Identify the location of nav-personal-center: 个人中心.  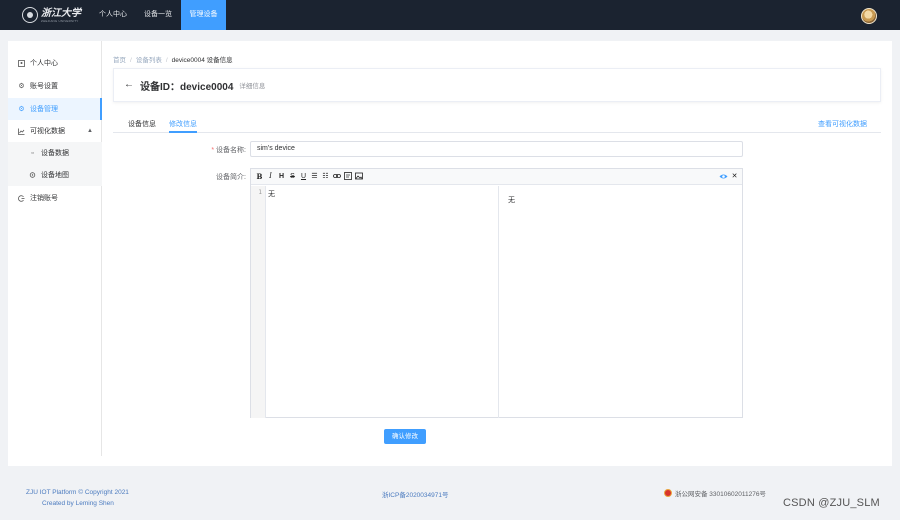
(113, 15).